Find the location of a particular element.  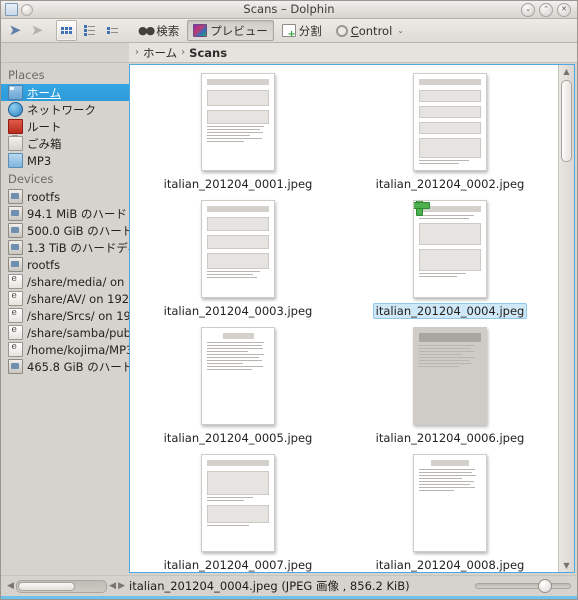

file-name-label: italian_201204_0002.jpeg is located at coordinates (450, 184).